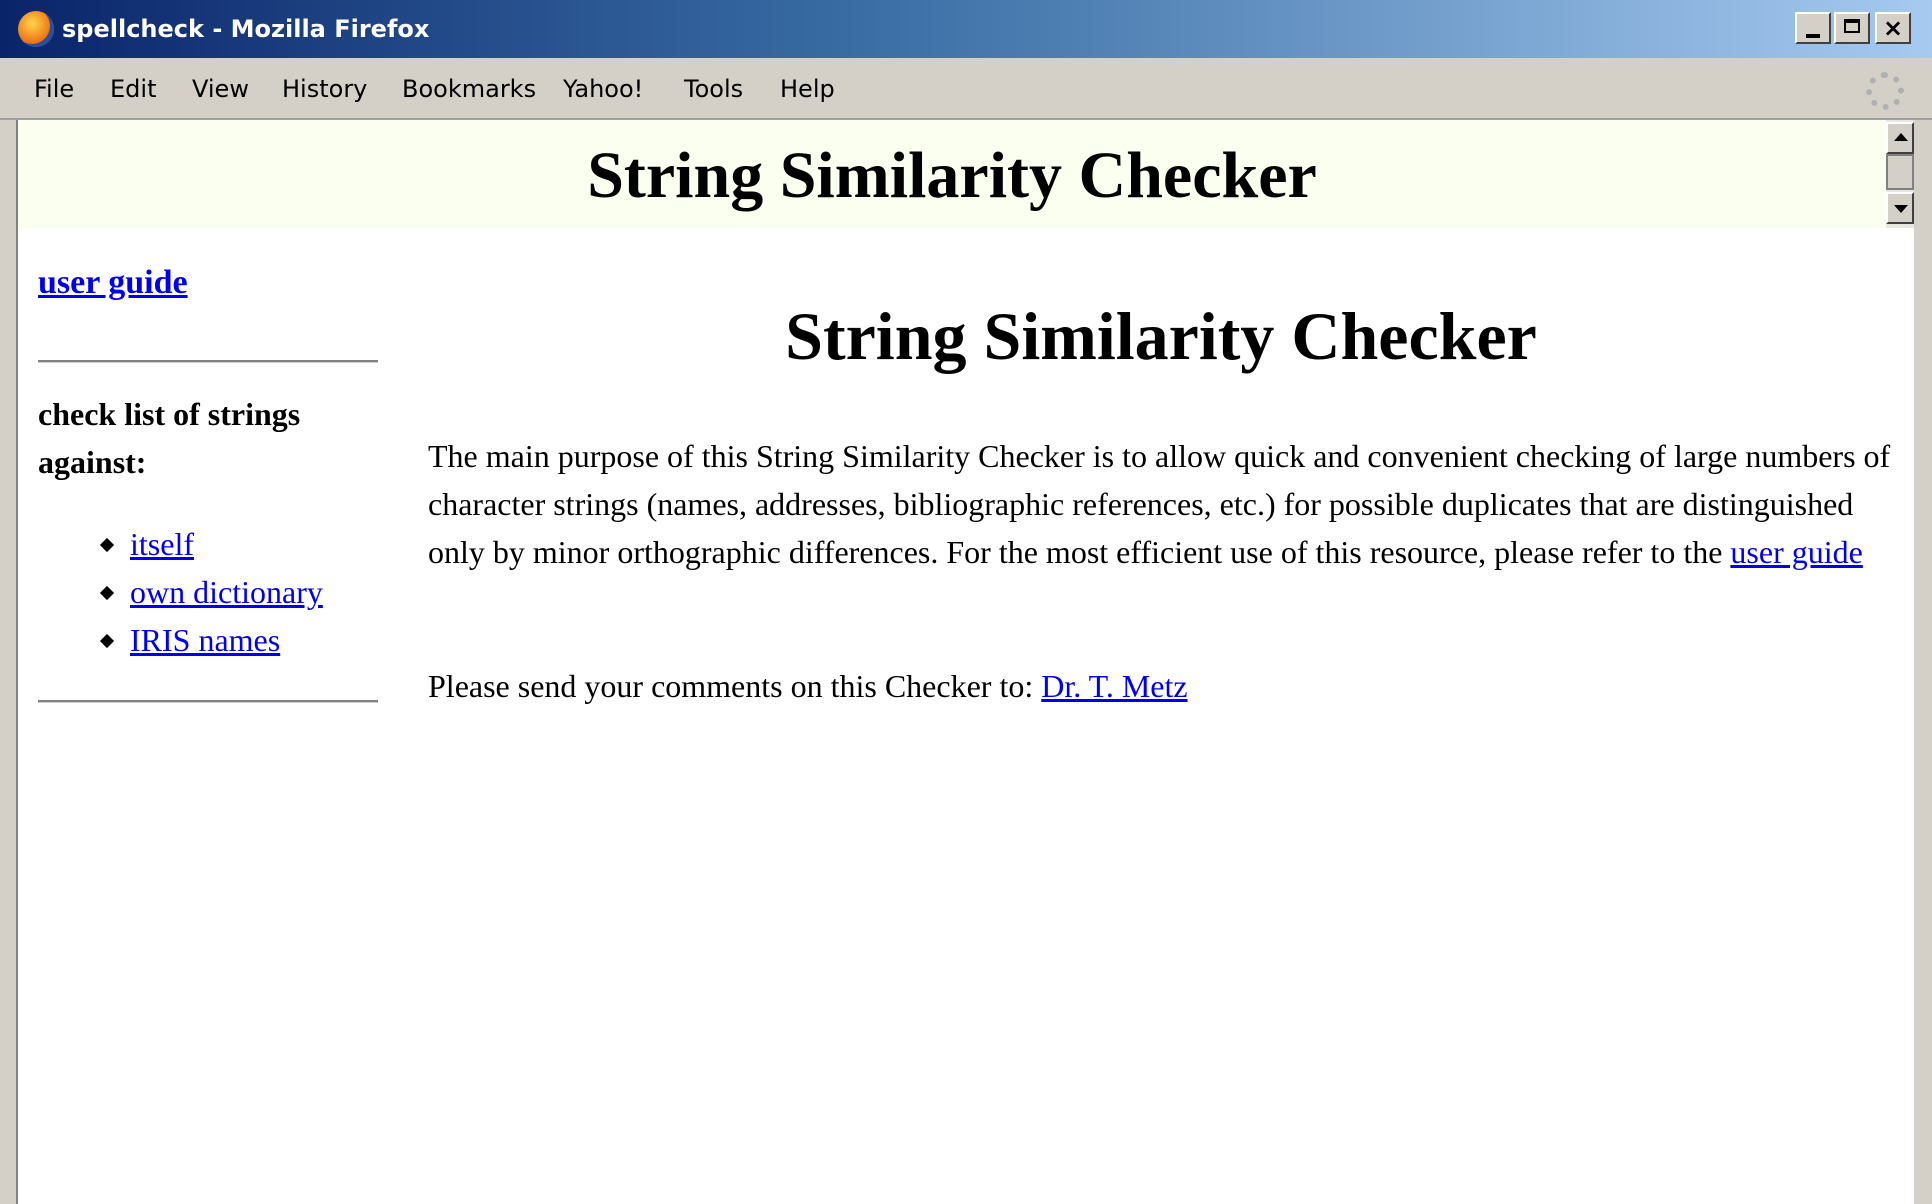 The height and width of the screenshot is (1204, 1932). I want to click on close-icon: ×, so click(1893, 28).